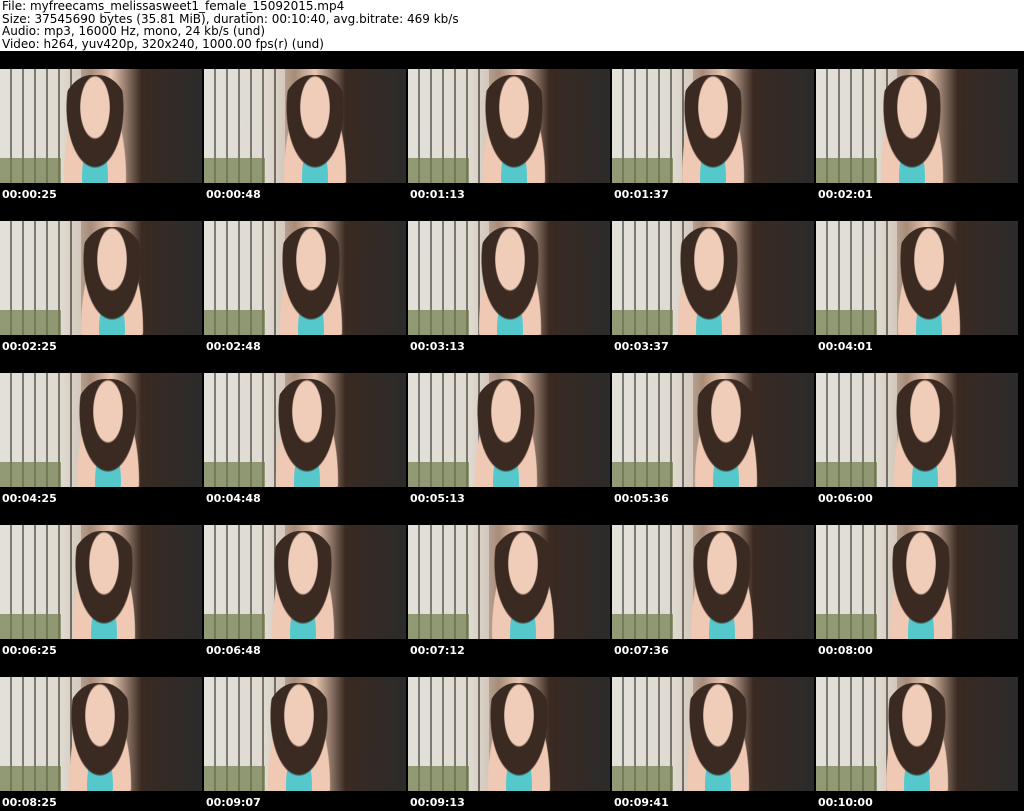 The image size is (1024, 811). What do you see at coordinates (641, 802) in the screenshot?
I see `timestamp-label: 00:09:41` at bounding box center [641, 802].